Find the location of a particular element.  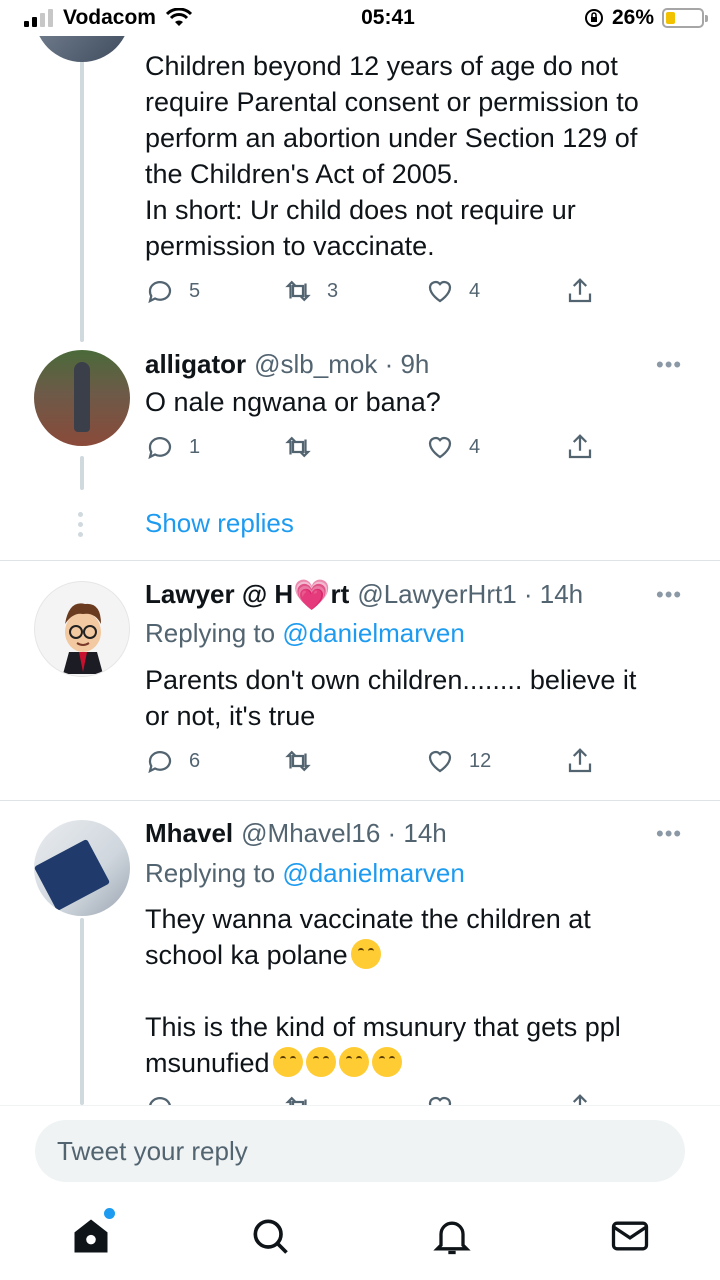

messages-icon is located at coordinates (630, 1236).